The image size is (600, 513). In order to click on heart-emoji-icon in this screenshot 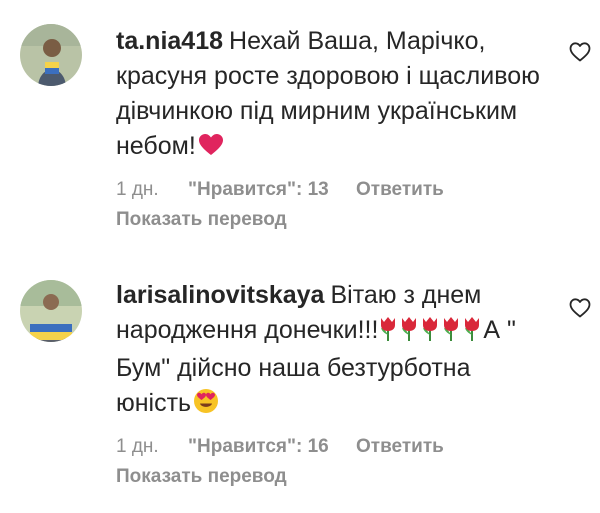, I will do `click(211, 149)`.